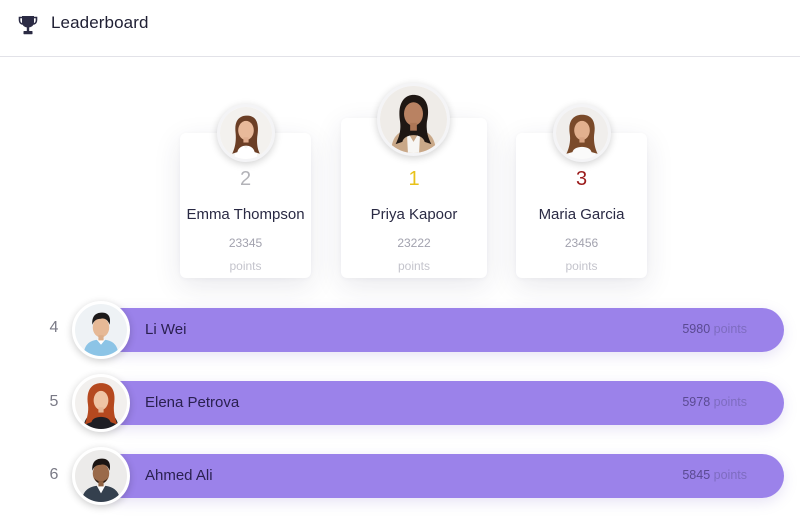 The width and height of the screenshot is (800, 517). I want to click on list-item-score-value: 5980, so click(696, 329).